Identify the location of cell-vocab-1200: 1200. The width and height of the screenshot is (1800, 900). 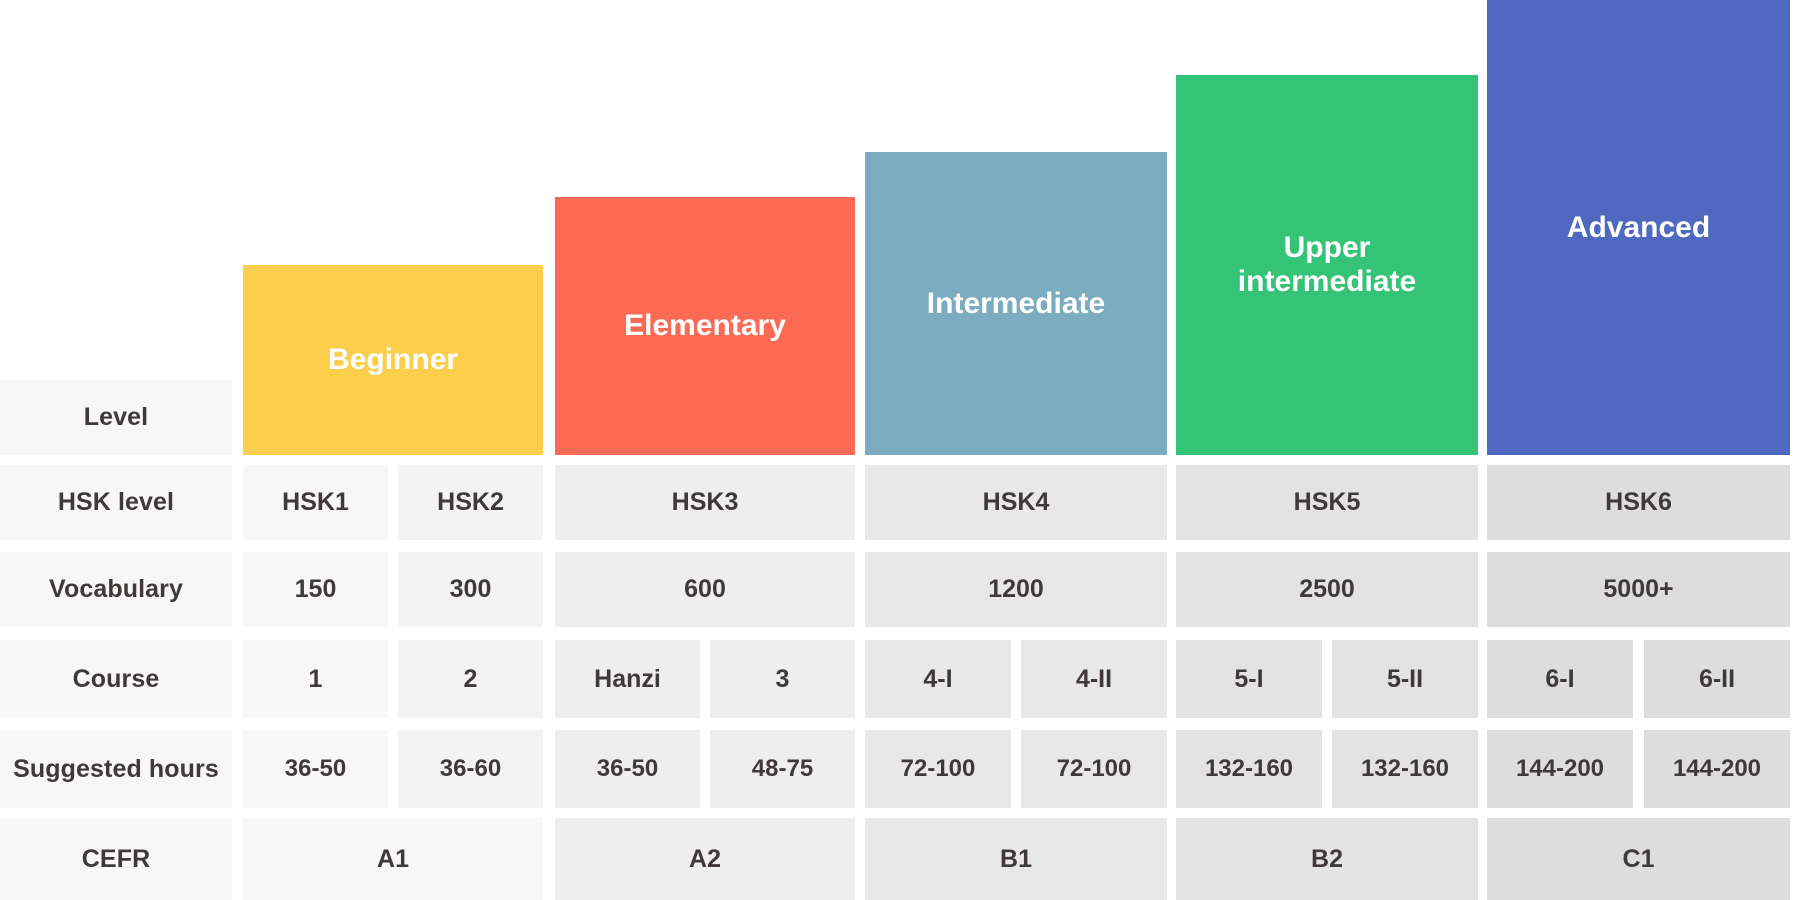
(1016, 589).